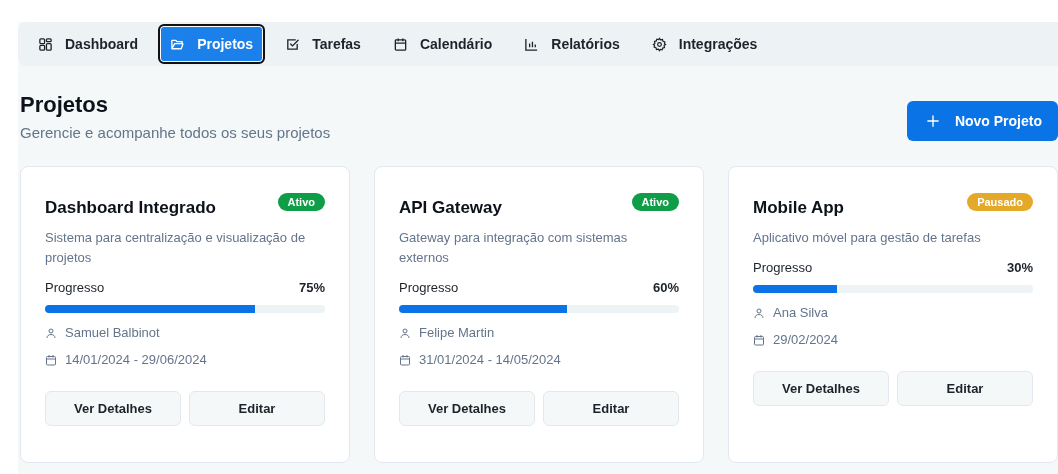 This screenshot has width=1058, height=474. What do you see at coordinates (514, 248) in the screenshot?
I see `project-description: Gateway para integração com sistemas externos` at bounding box center [514, 248].